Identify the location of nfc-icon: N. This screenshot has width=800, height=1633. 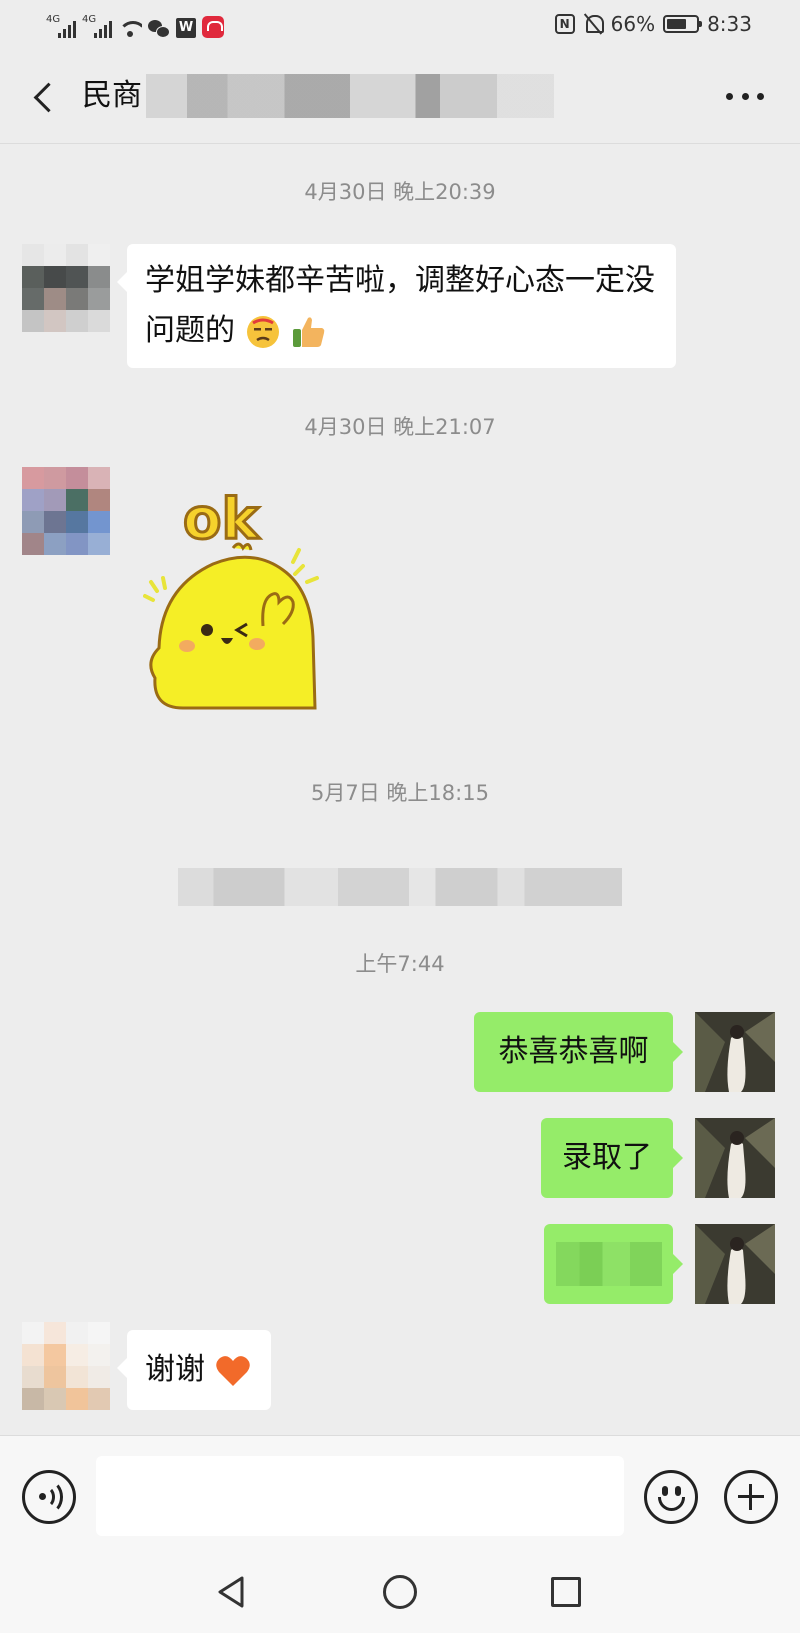
(564, 24).